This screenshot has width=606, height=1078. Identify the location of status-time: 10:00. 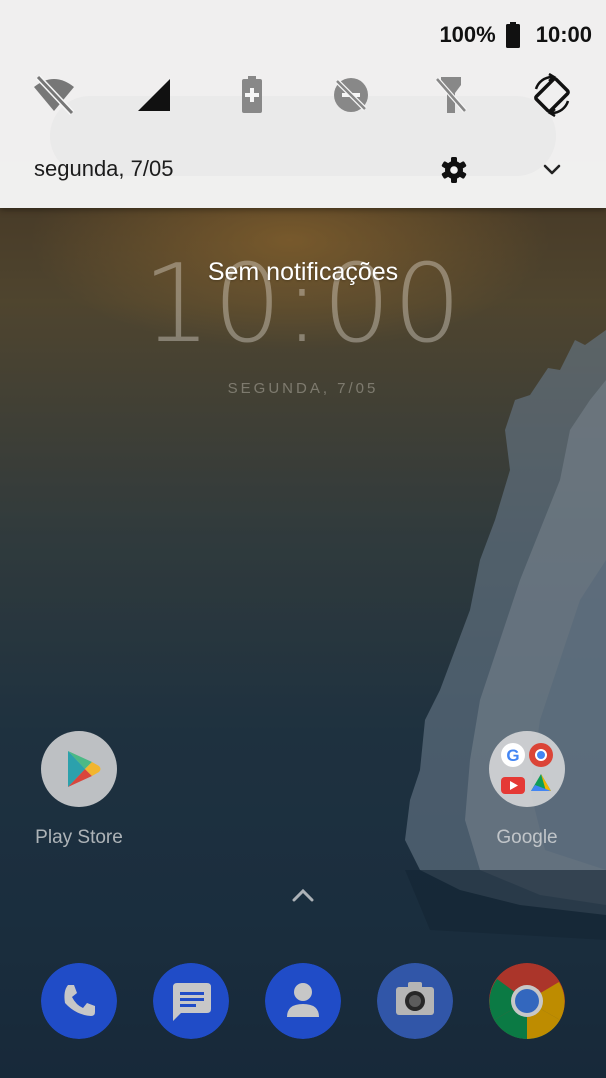
(563, 34).